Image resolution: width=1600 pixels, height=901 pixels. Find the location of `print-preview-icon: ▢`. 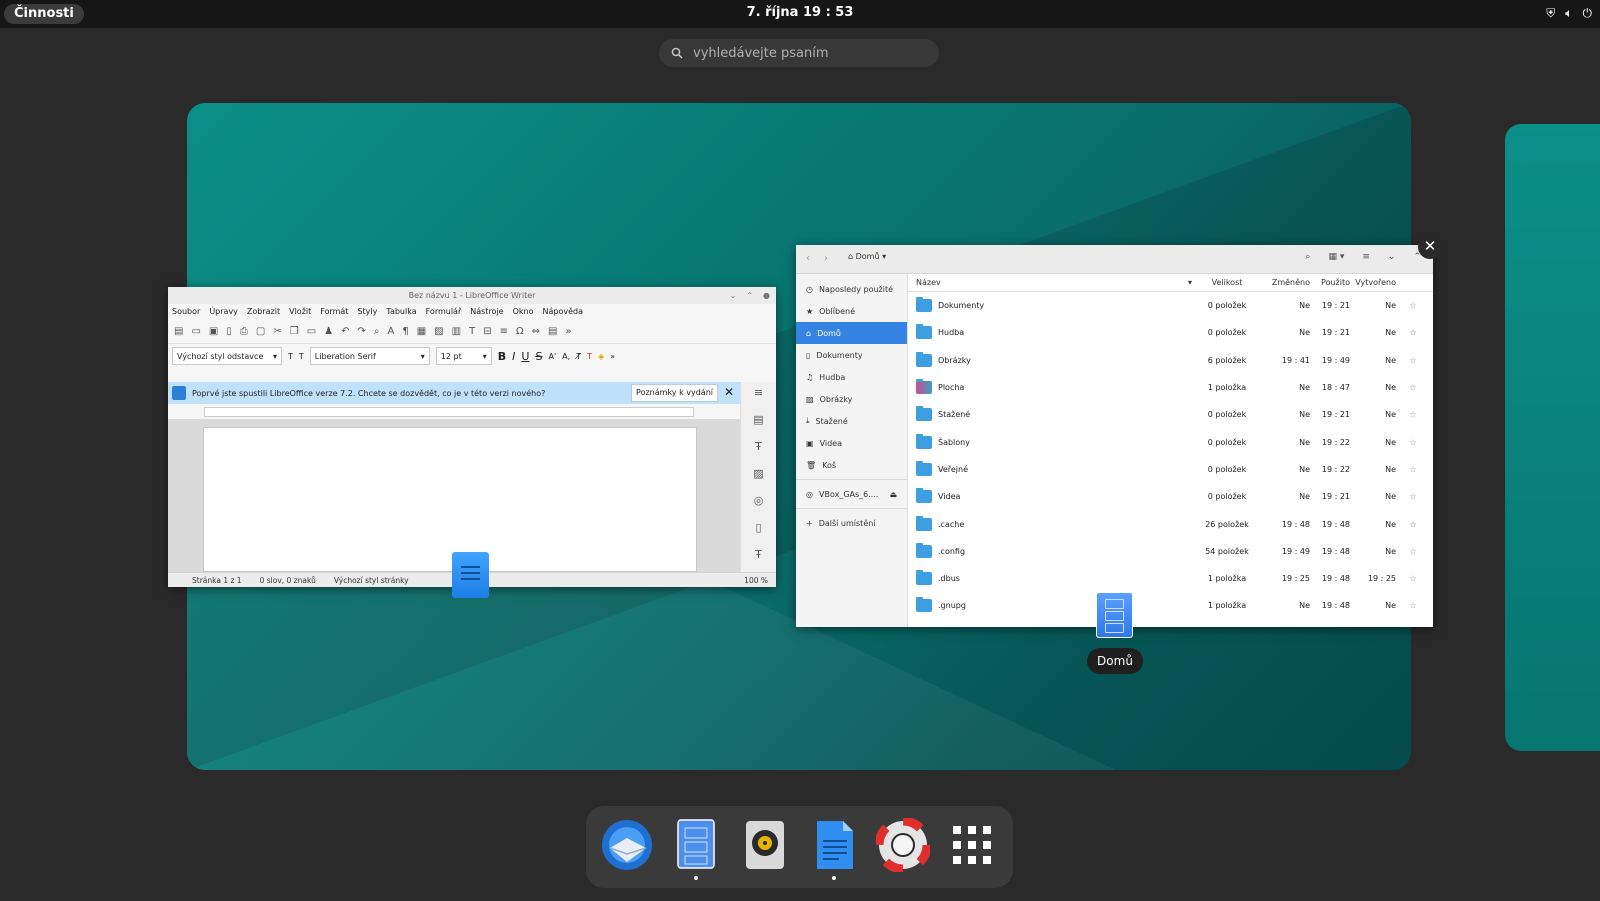

print-preview-icon: ▢ is located at coordinates (260, 331).